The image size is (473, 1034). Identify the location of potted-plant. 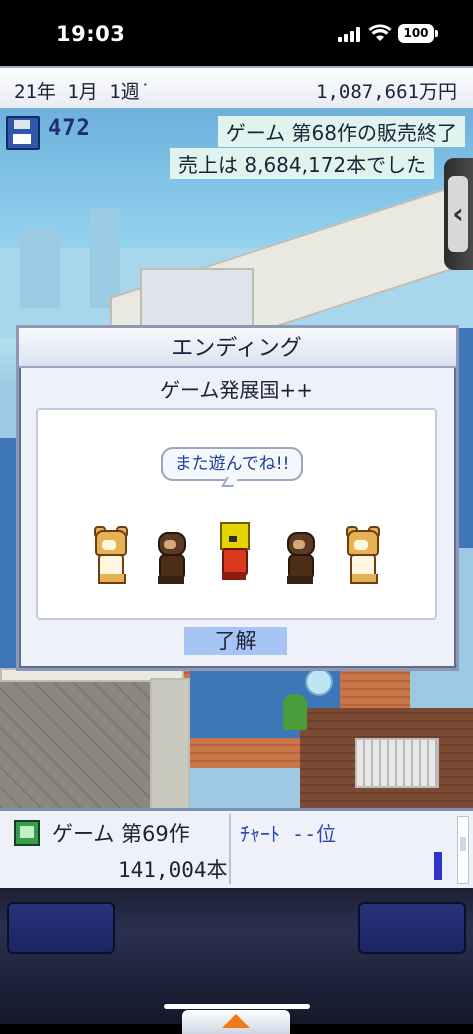
(295, 712).